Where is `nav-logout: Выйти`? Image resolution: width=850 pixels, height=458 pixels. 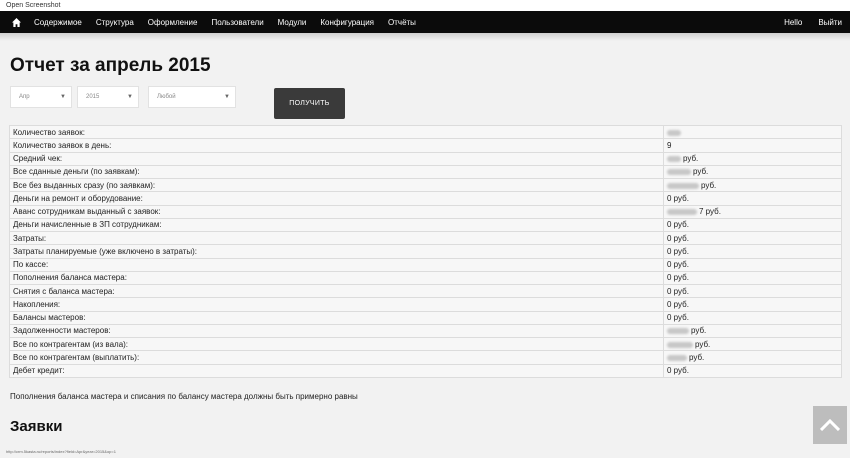 nav-logout: Выйти is located at coordinates (830, 22).